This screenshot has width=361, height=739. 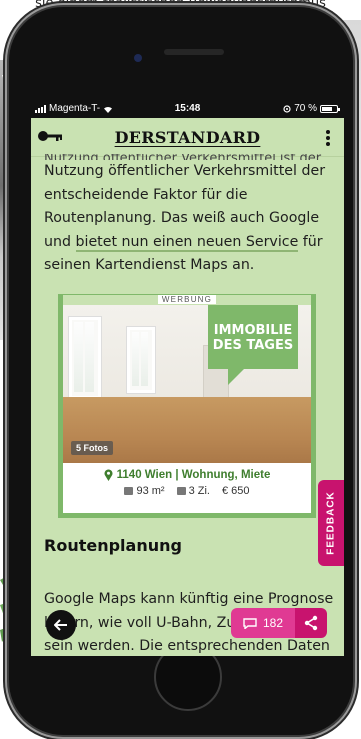 What do you see at coordinates (85, 358) in the screenshot?
I see `room-window-left` at bounding box center [85, 358].